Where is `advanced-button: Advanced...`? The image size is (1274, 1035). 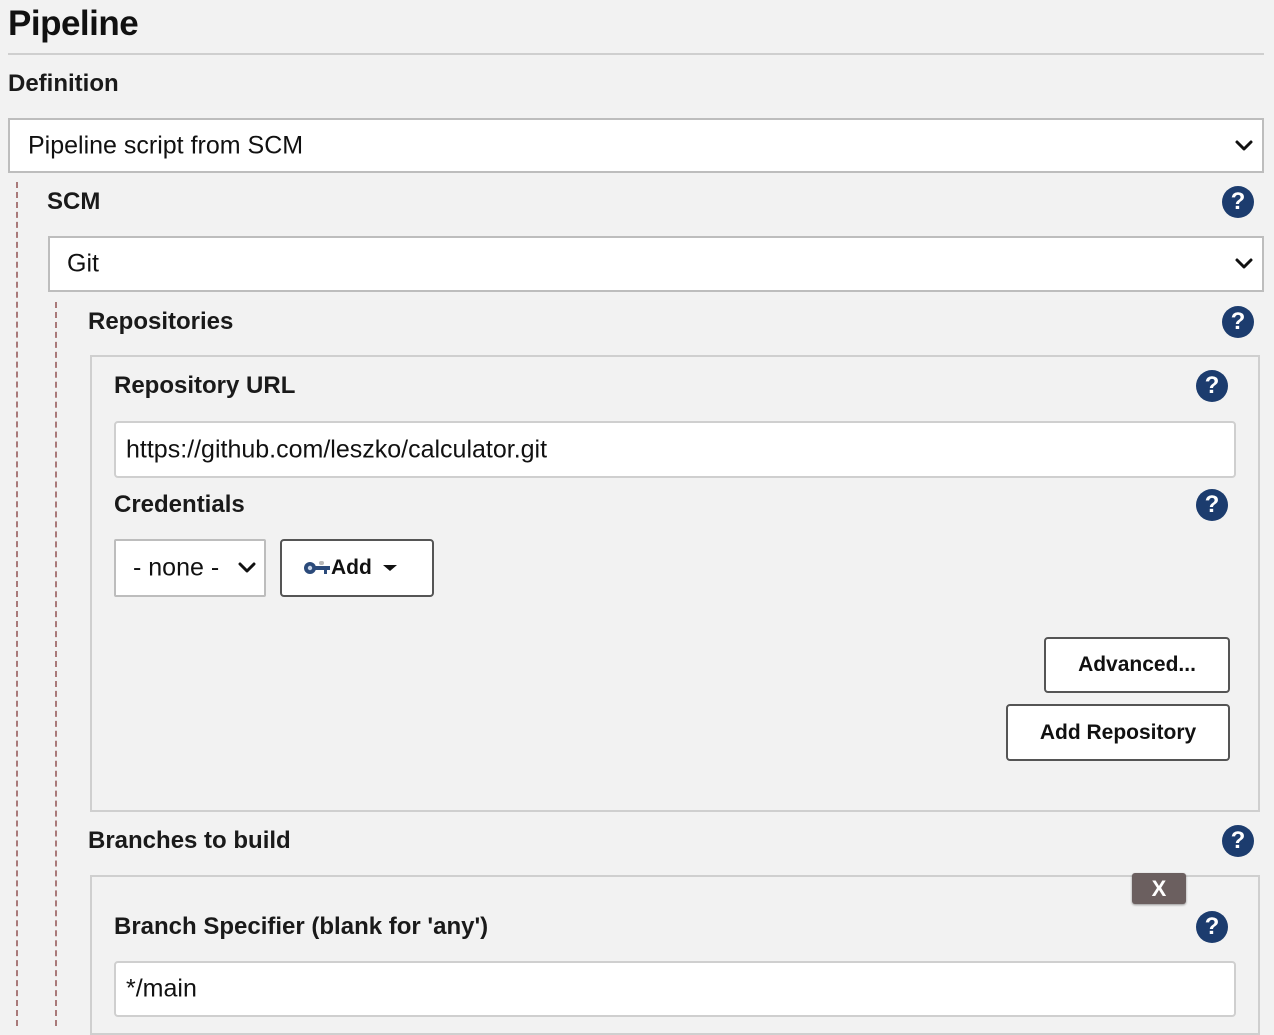
advanced-button: Advanced... is located at coordinates (1137, 665).